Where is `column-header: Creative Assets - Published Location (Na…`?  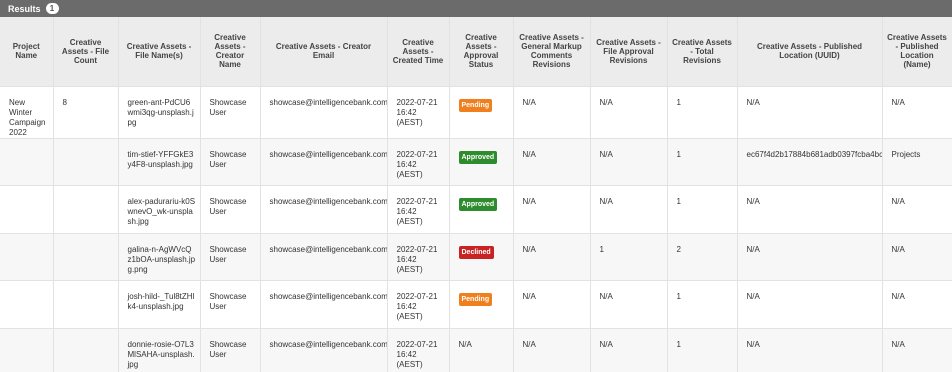
column-header: Creative Assets - Published Location (Na… is located at coordinates (917, 52).